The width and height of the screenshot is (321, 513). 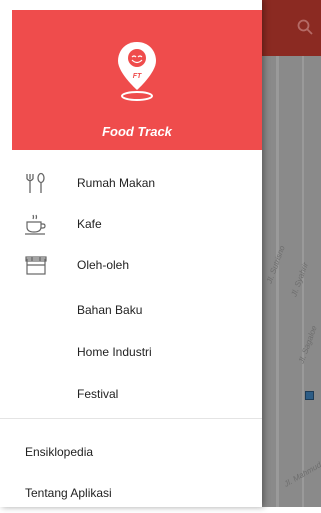 I want to click on menu-item-label: Kafe, so click(x=89, y=224).